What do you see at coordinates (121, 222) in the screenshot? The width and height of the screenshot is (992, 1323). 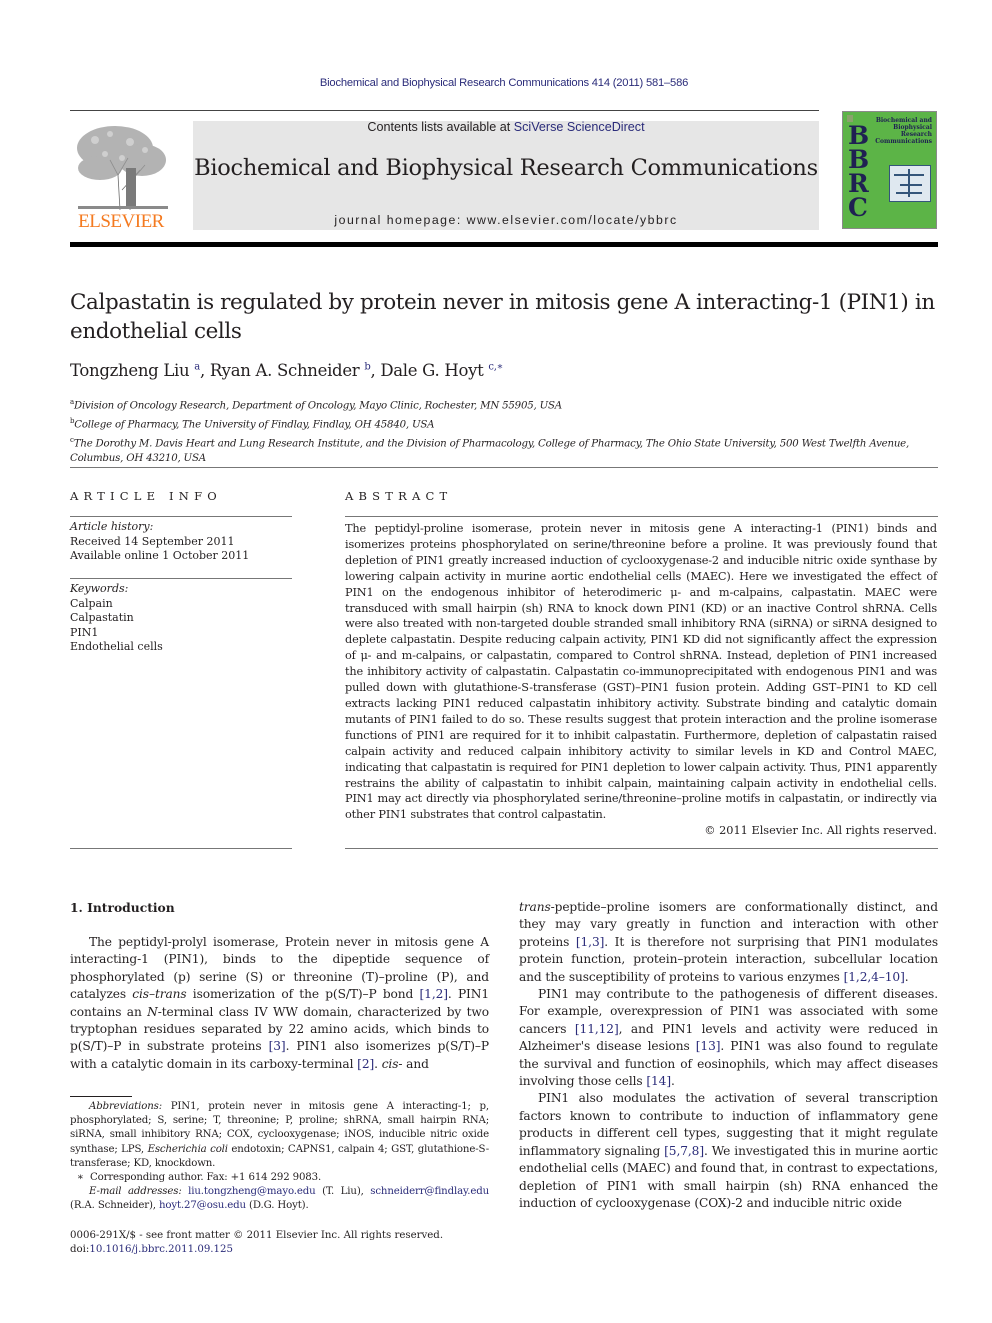 I see `elsevier-wordmark: ELSEVIER` at bounding box center [121, 222].